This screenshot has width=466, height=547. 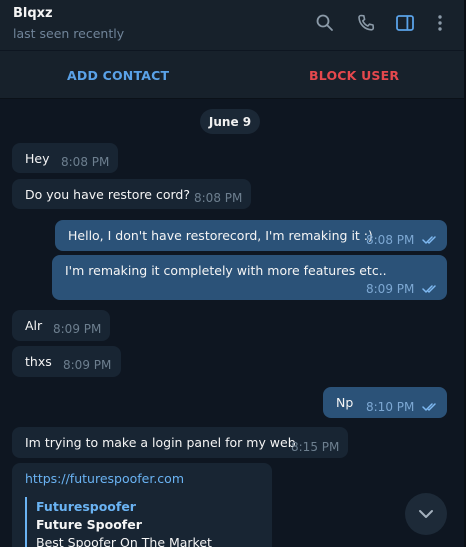 What do you see at coordinates (38, 361) in the screenshot?
I see `message-text: thxs` at bounding box center [38, 361].